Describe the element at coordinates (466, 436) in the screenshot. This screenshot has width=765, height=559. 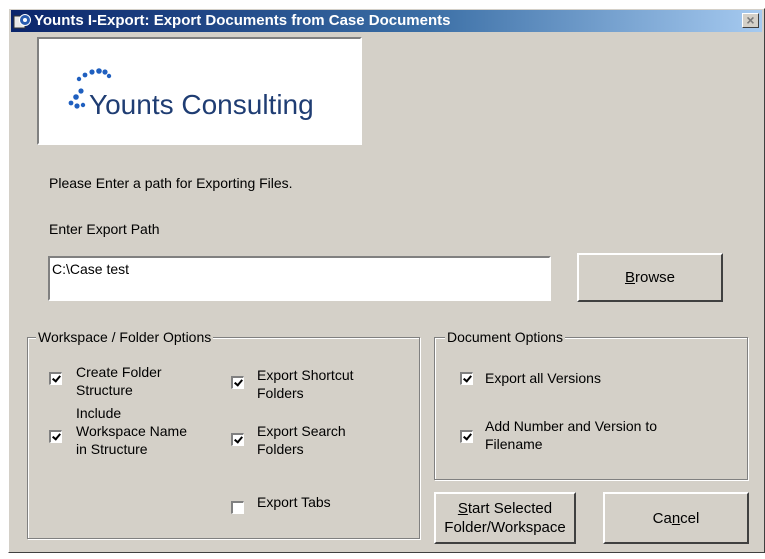
I see `add-number-version-checkbox` at that location.